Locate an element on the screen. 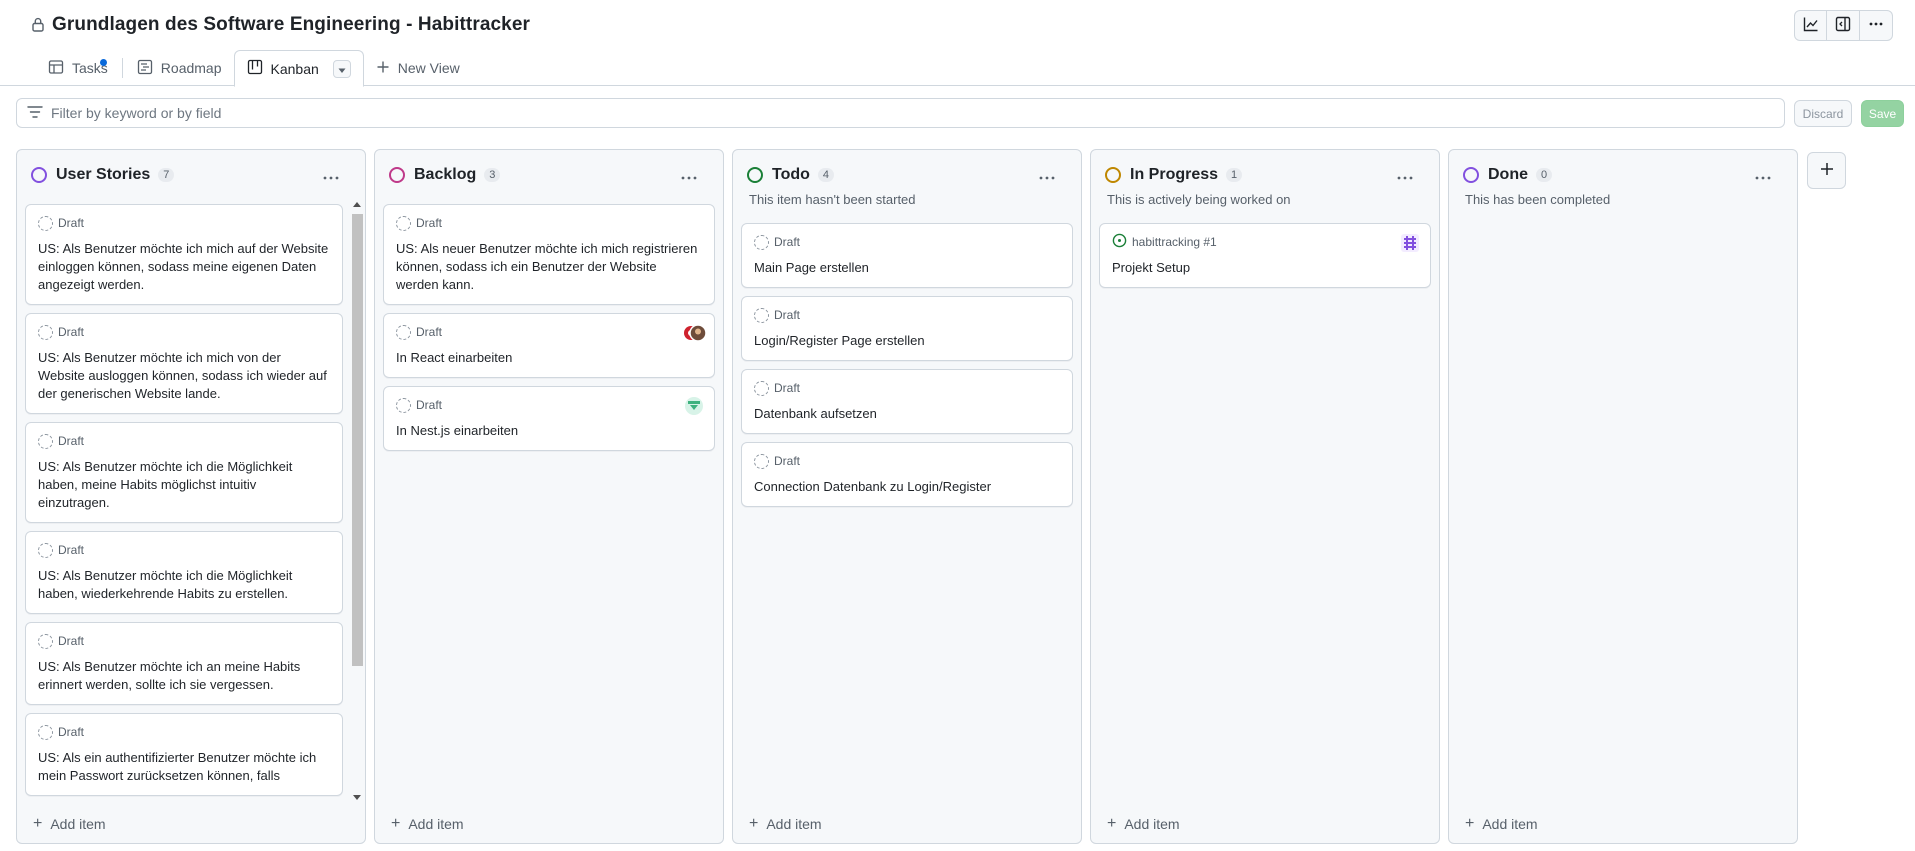 The image size is (1915, 851). tab-new-view: New View is located at coordinates (418, 68).